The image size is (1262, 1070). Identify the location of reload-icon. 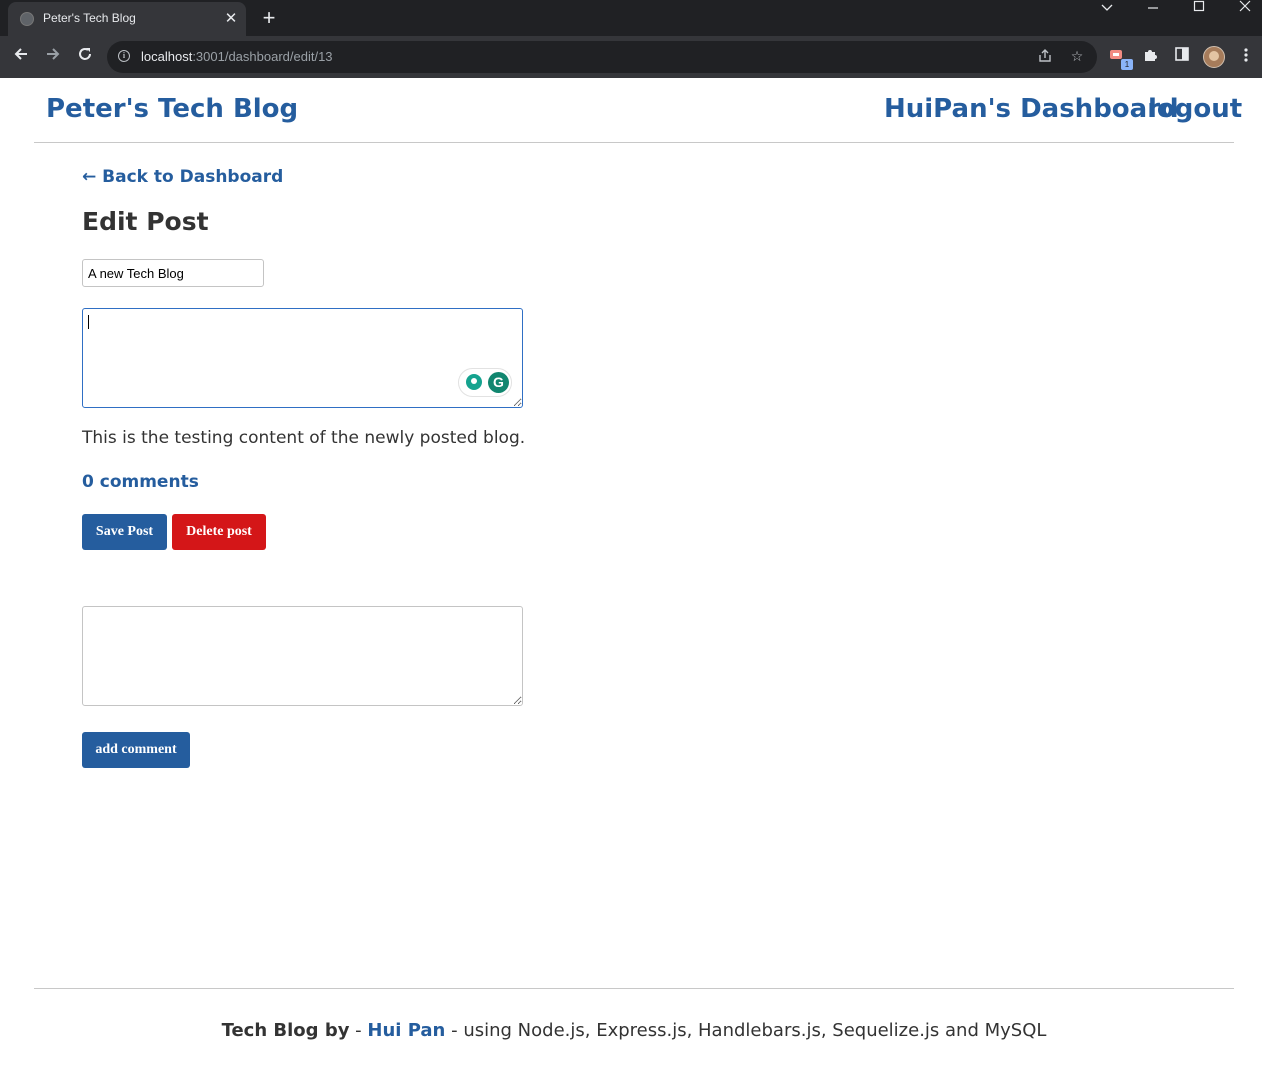
(85, 57).